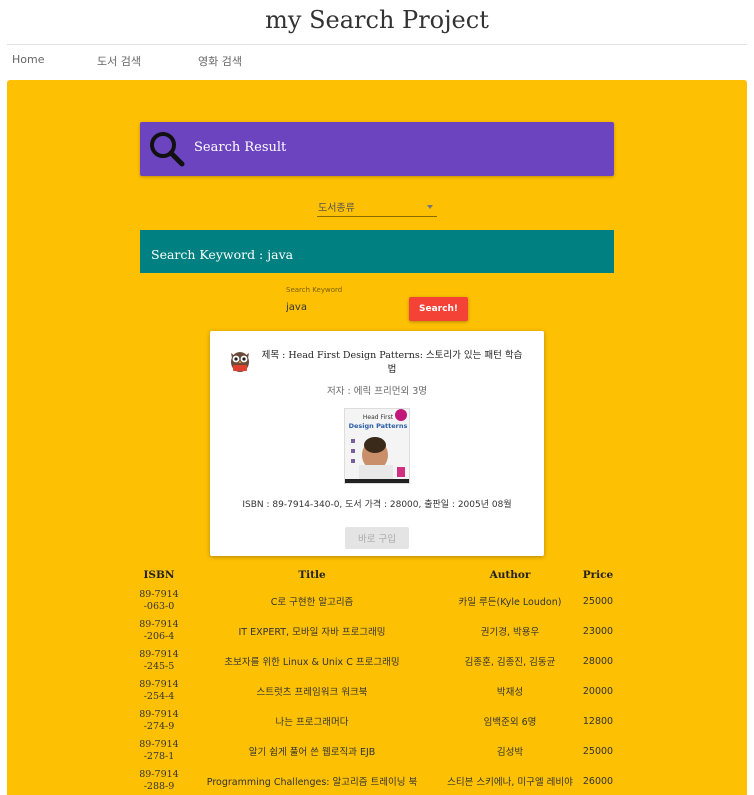  Describe the element at coordinates (378, 417) in the screenshot. I see `cover-series-text: Head First` at that location.